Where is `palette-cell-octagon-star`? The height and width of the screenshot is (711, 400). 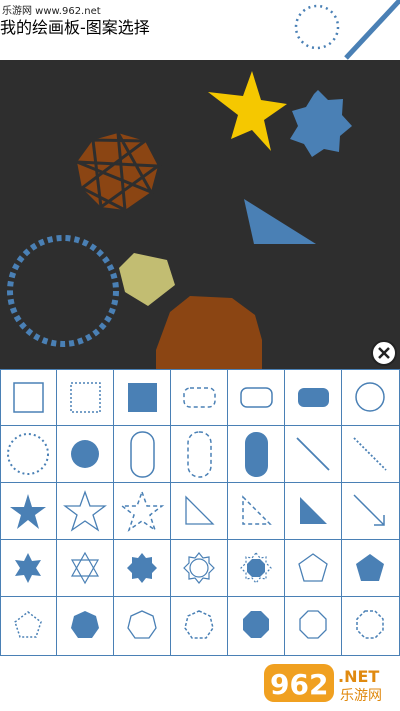 palette-cell-octagon-star is located at coordinates (256, 568).